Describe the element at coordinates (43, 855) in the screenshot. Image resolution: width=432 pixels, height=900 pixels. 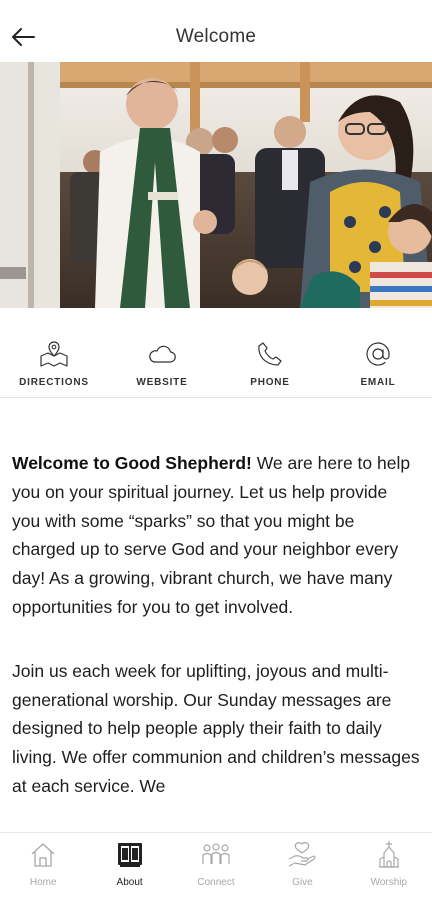
I see `home-icon` at that location.